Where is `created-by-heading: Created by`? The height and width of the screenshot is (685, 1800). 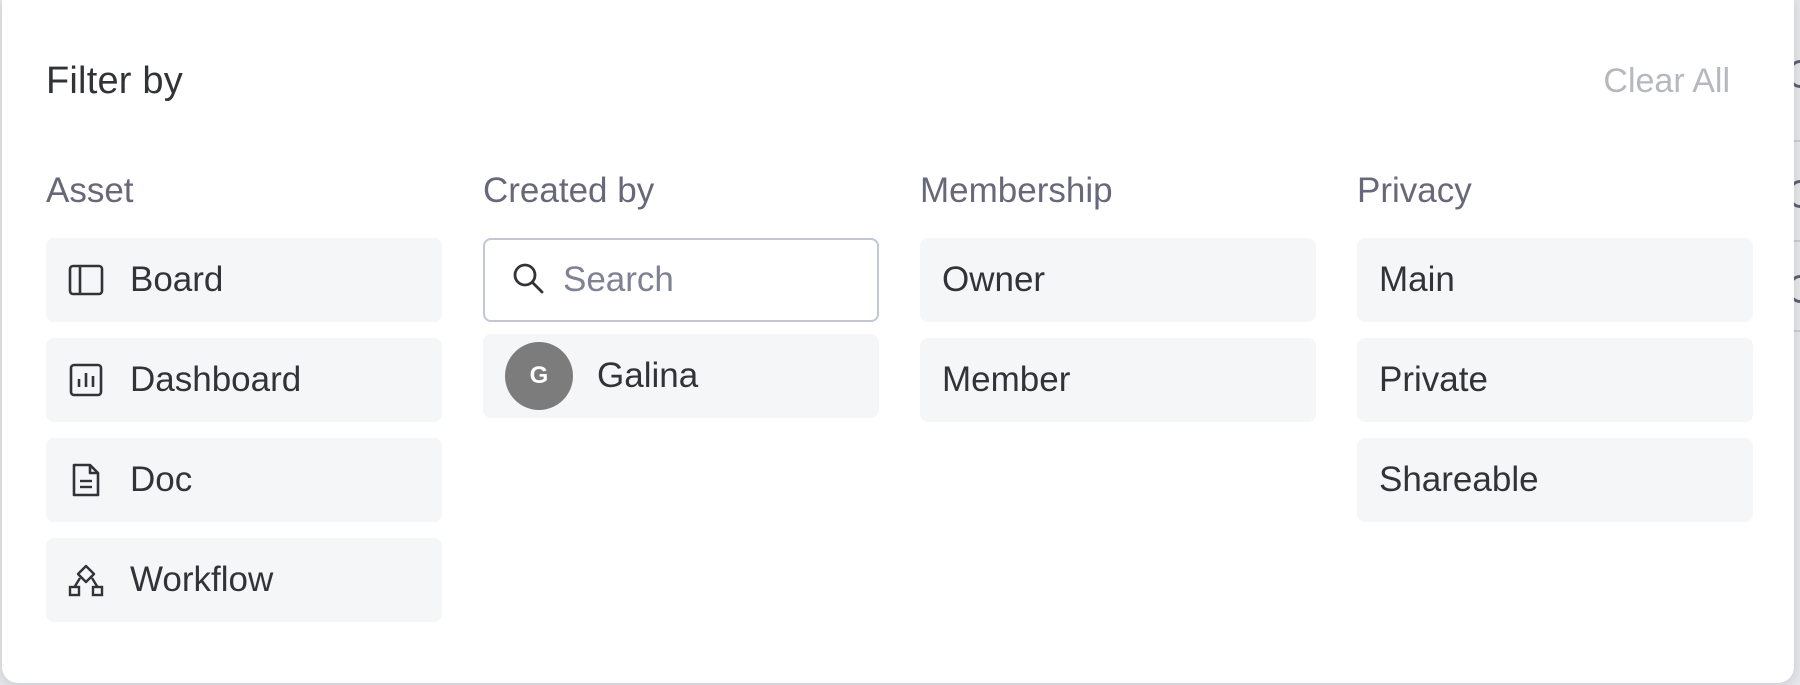
created-by-heading: Created by is located at coordinates (569, 190).